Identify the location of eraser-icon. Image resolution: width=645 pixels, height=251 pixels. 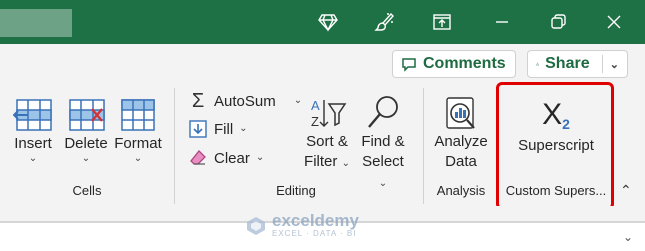
(198, 158).